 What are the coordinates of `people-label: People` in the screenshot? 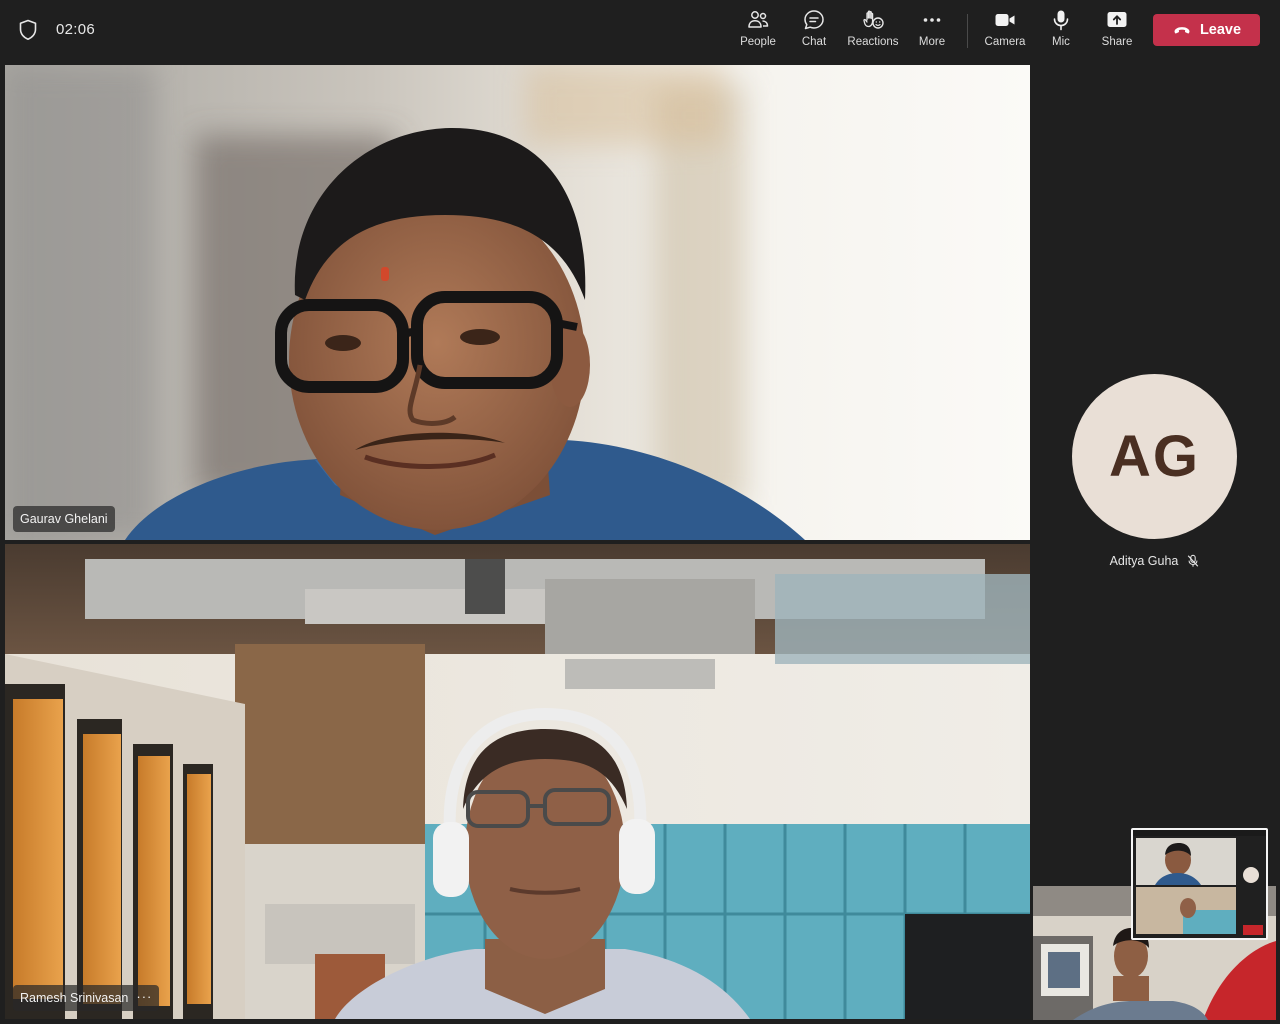 It's located at (758, 42).